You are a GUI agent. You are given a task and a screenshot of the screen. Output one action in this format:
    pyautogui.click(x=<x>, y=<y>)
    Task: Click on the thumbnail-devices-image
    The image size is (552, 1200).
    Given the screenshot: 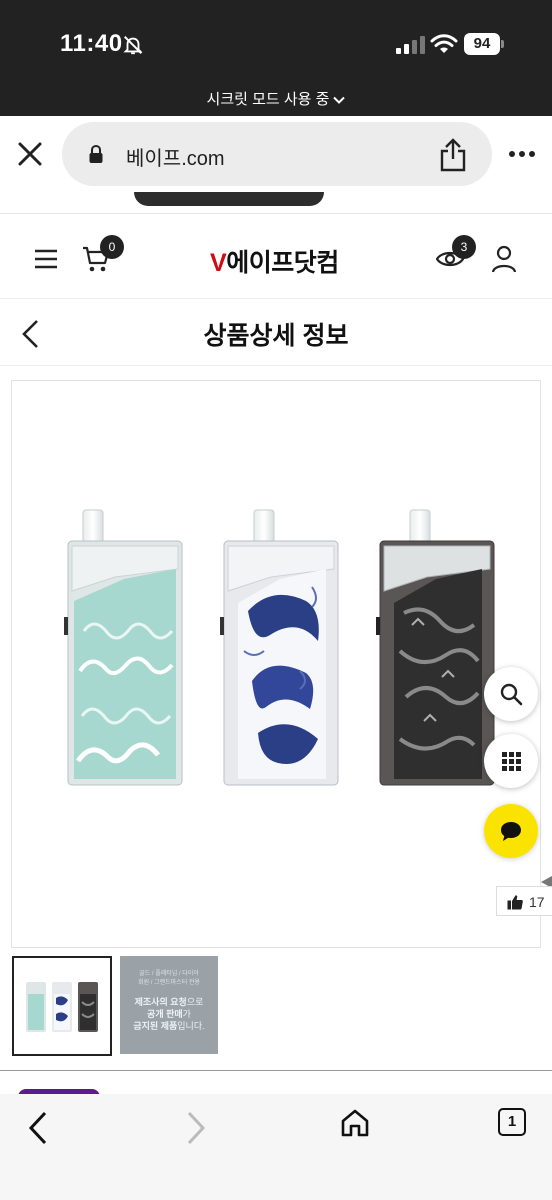 What is the action you would take?
    pyautogui.click(x=62, y=1007)
    